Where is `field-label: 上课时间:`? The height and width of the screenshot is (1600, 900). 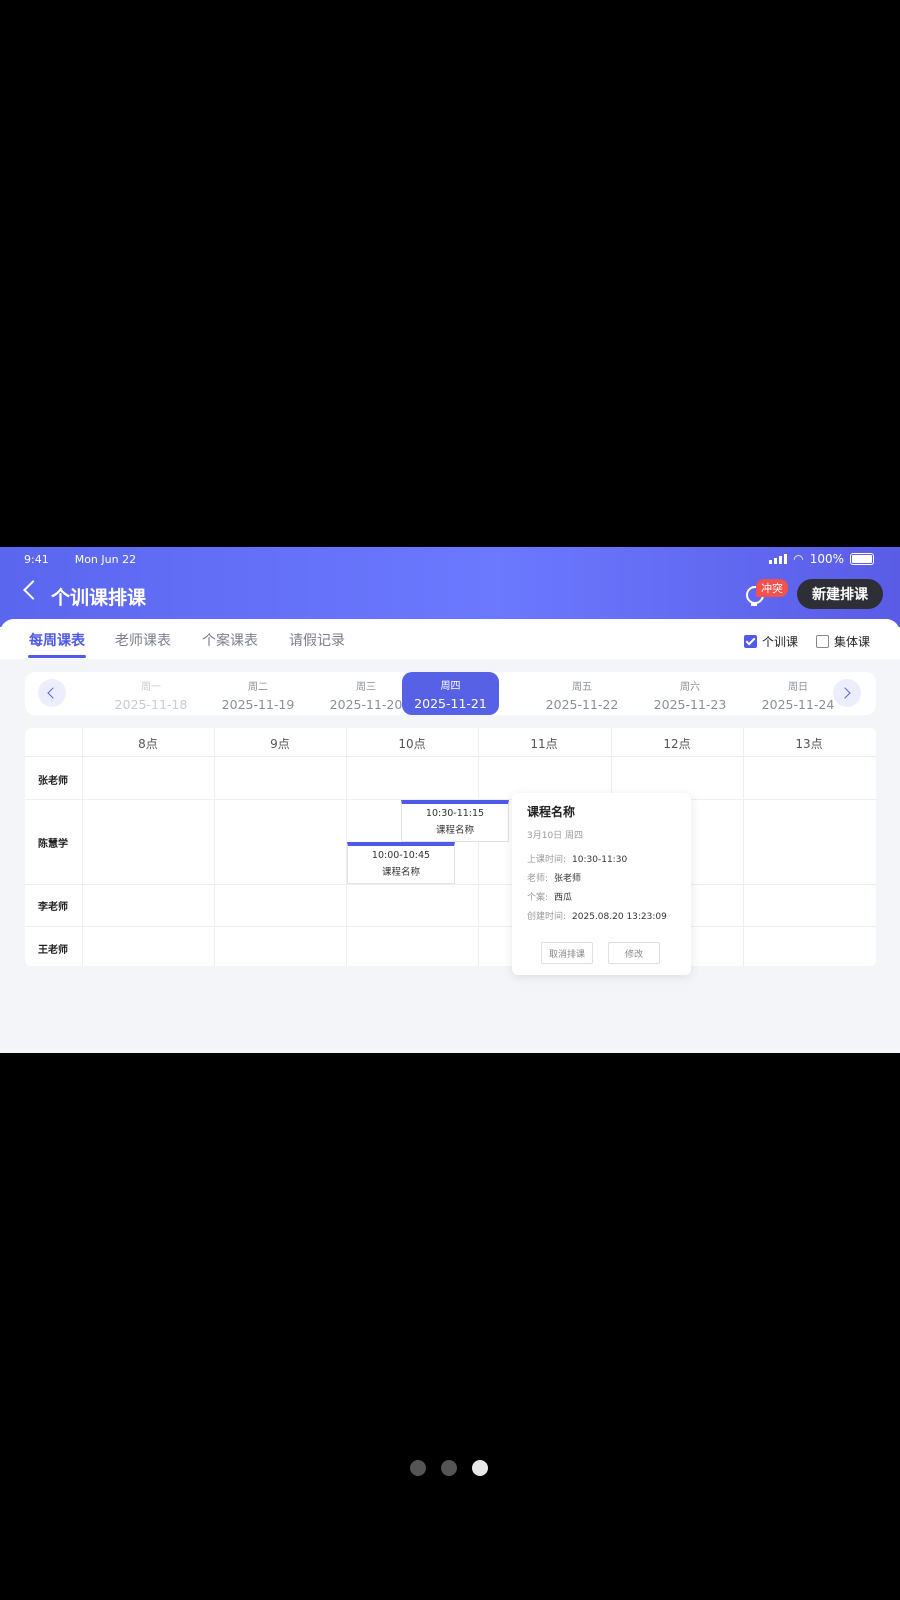 field-label: 上课时间: is located at coordinates (547, 860).